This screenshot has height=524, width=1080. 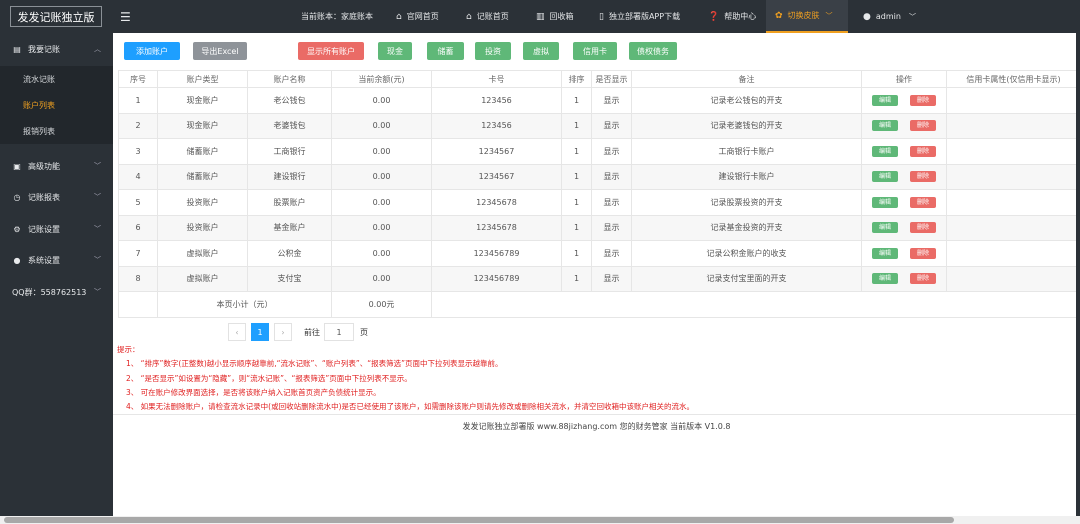 What do you see at coordinates (56, 105) in the screenshot?
I see `sidebar-item-account-list: 账户列表` at bounding box center [56, 105].